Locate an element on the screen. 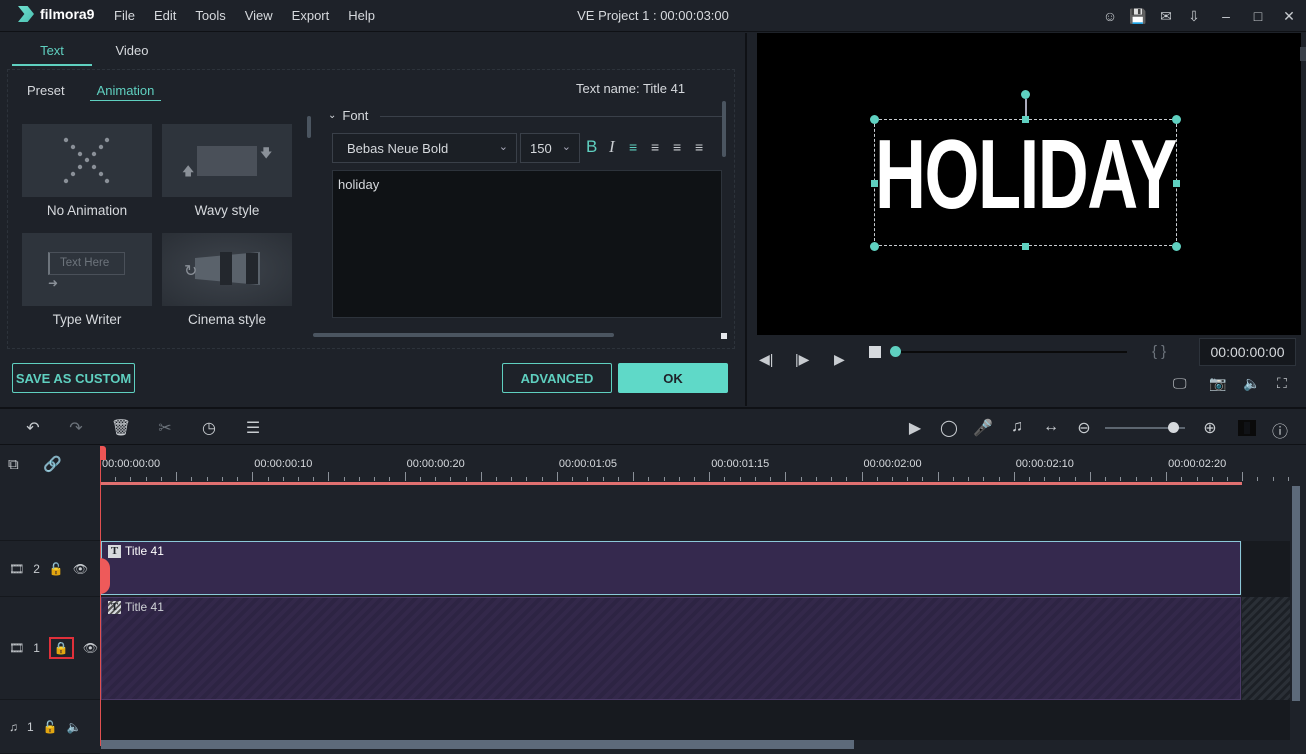  fullscreen-icon: ⛶ is located at coordinates (1282, 383).